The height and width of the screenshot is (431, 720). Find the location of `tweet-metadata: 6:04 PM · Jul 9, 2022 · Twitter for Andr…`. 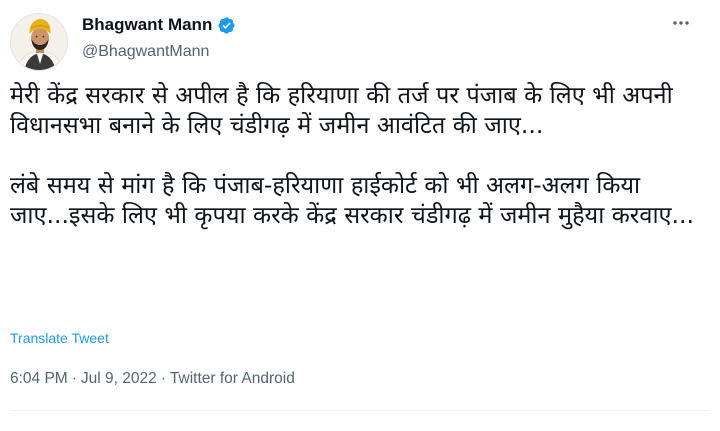

tweet-metadata: 6:04 PM · Jul 9, 2022 · Twitter for Andr… is located at coordinates (152, 379).